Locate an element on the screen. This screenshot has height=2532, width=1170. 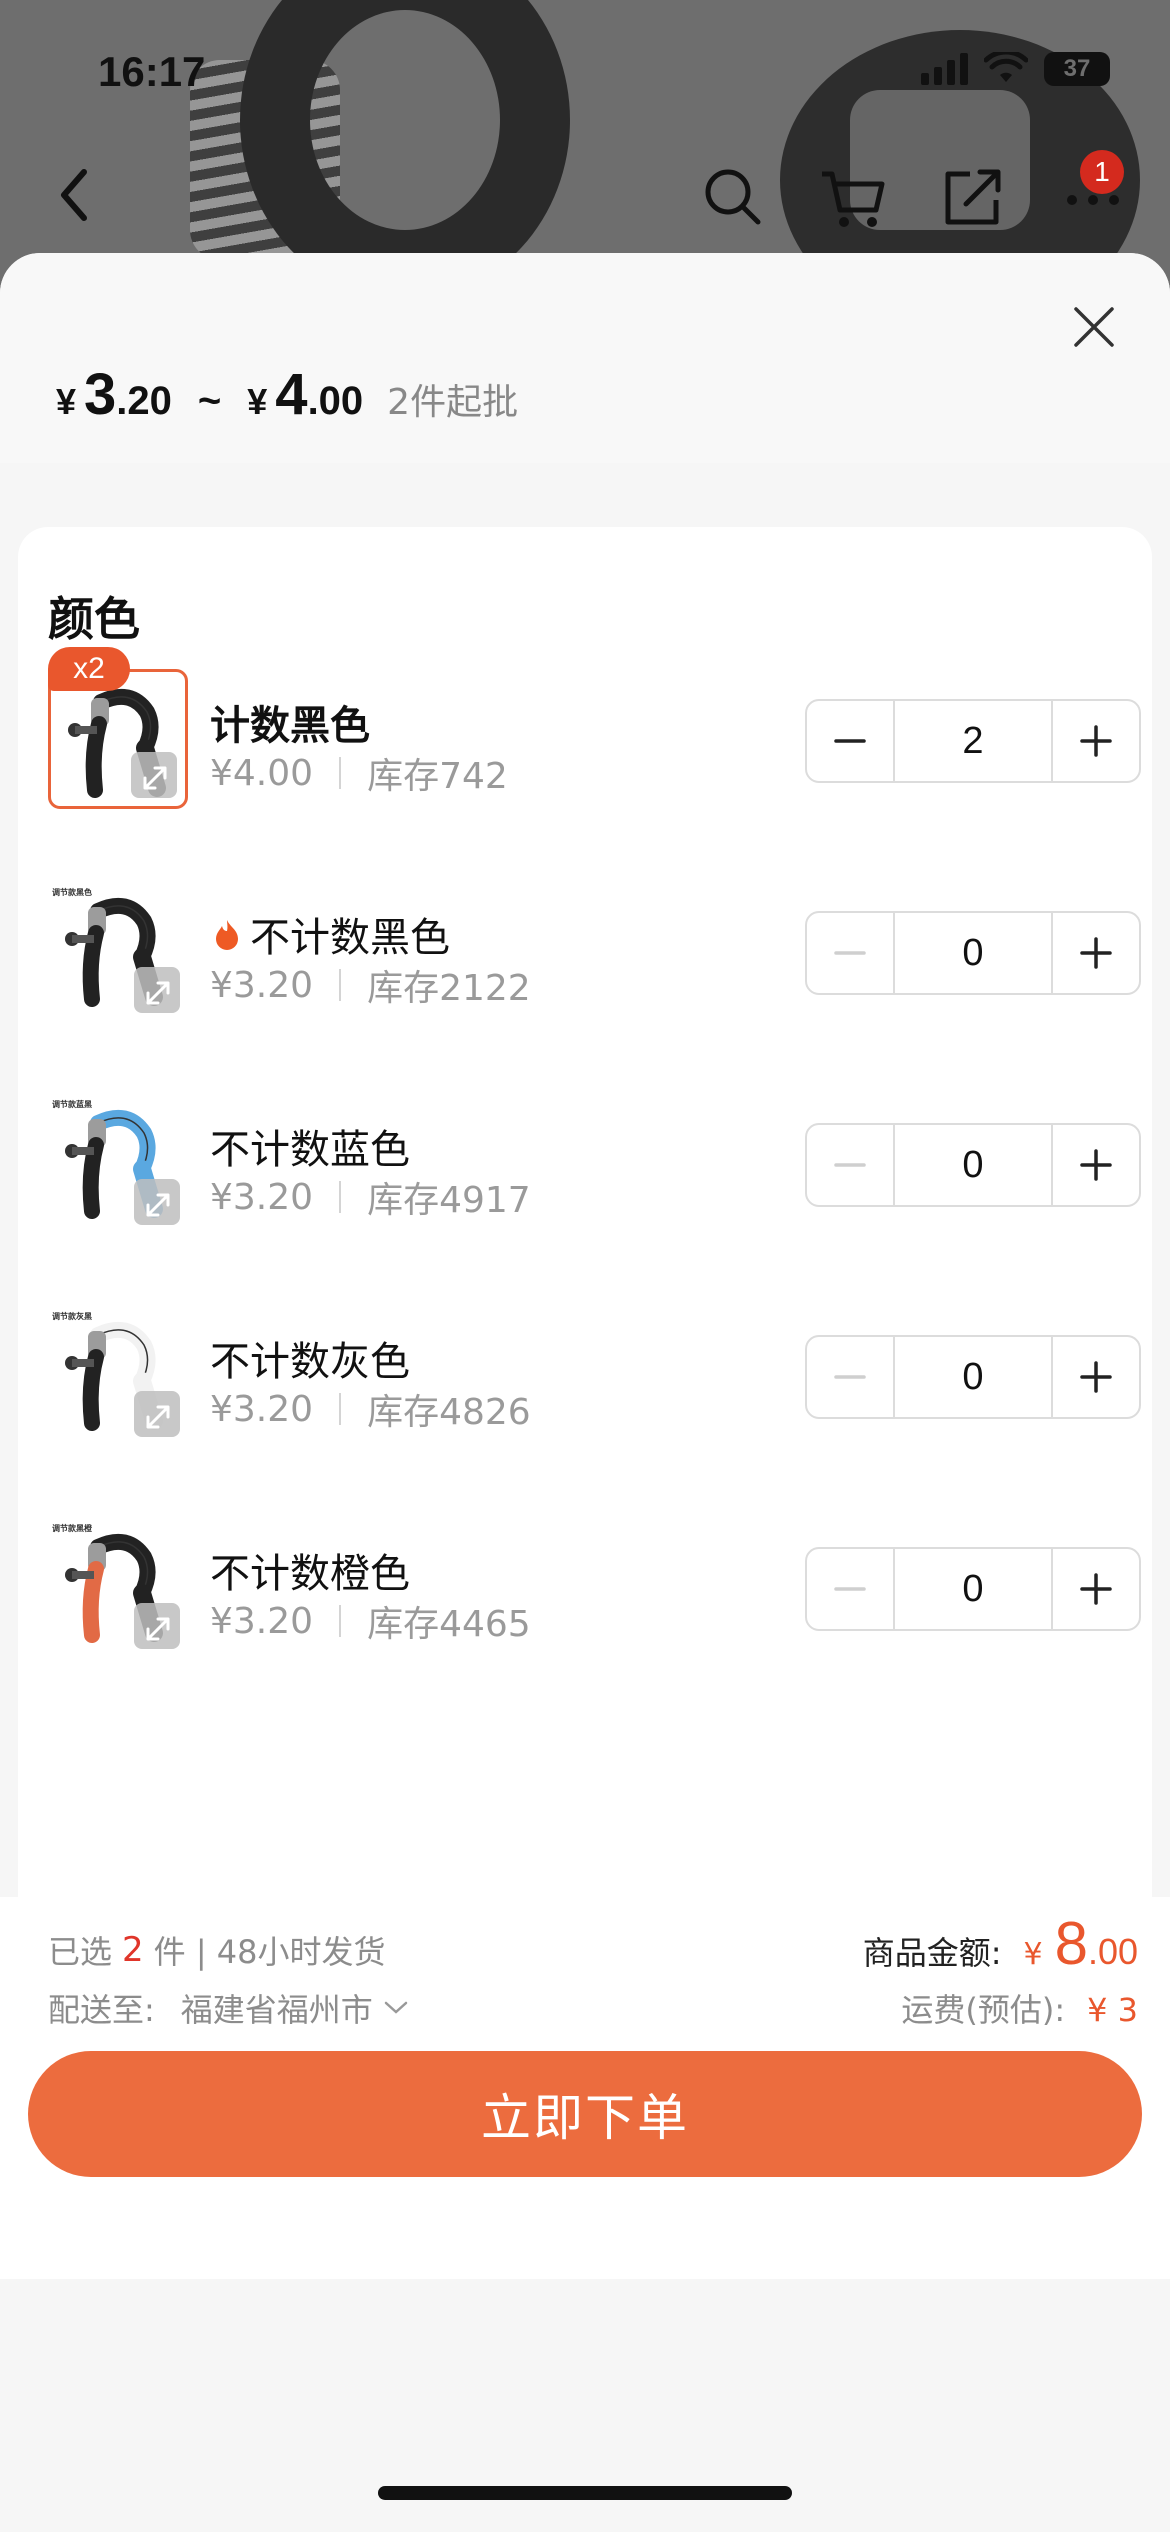
sku-meta: ¥3.20 库存4465 is located at coordinates (370, 1621).